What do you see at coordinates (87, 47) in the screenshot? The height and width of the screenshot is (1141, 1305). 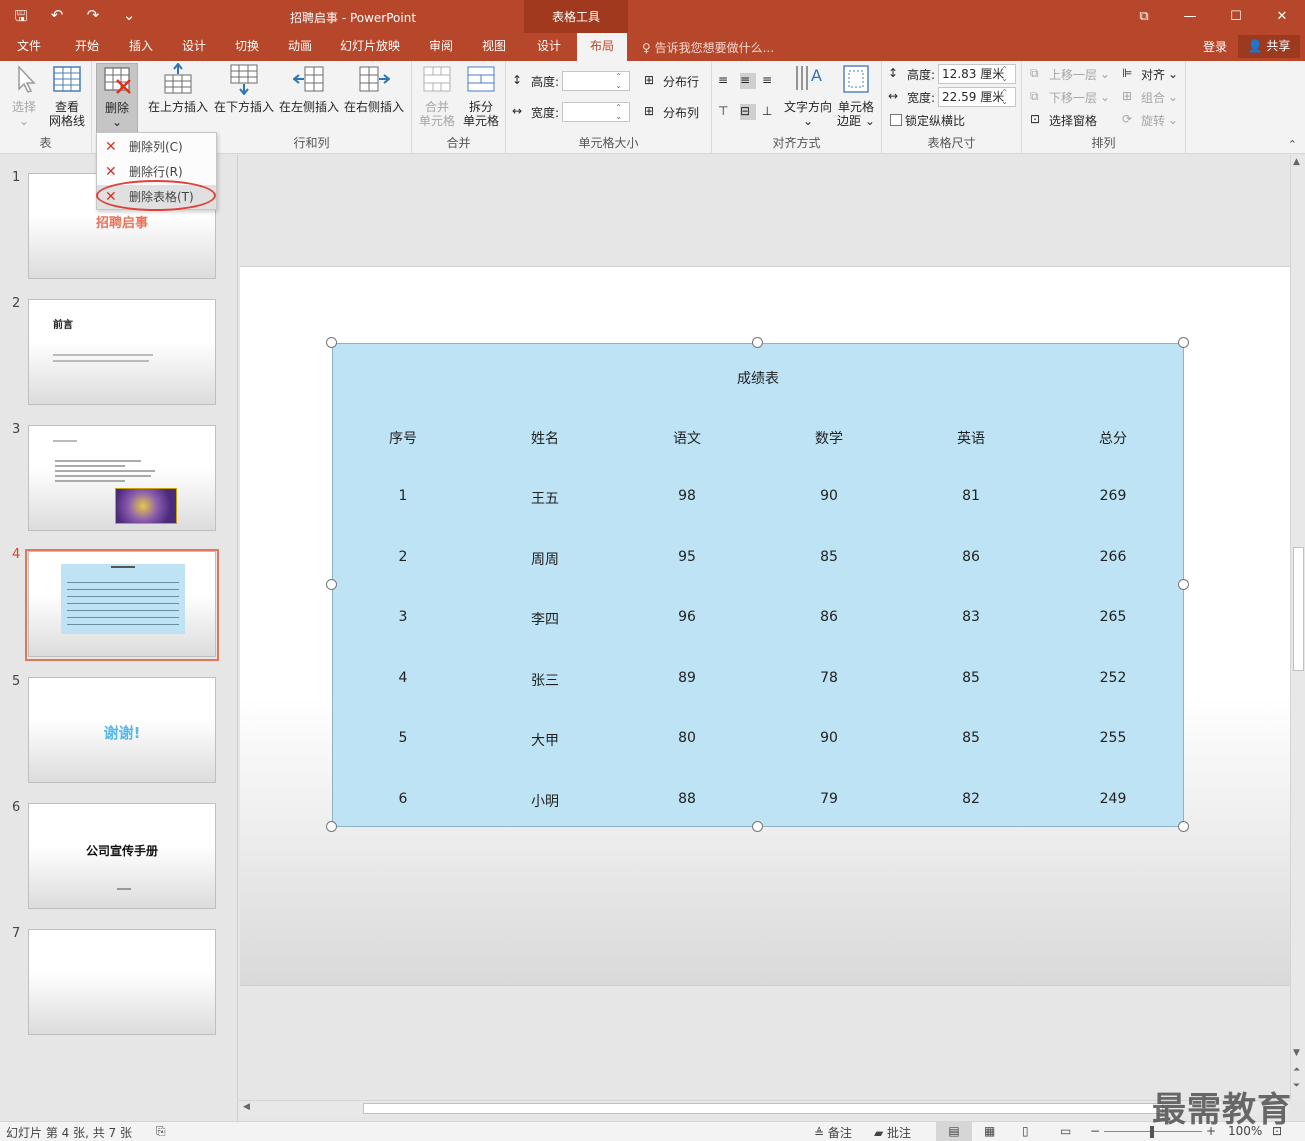 I see `tab-home: 开始` at bounding box center [87, 47].